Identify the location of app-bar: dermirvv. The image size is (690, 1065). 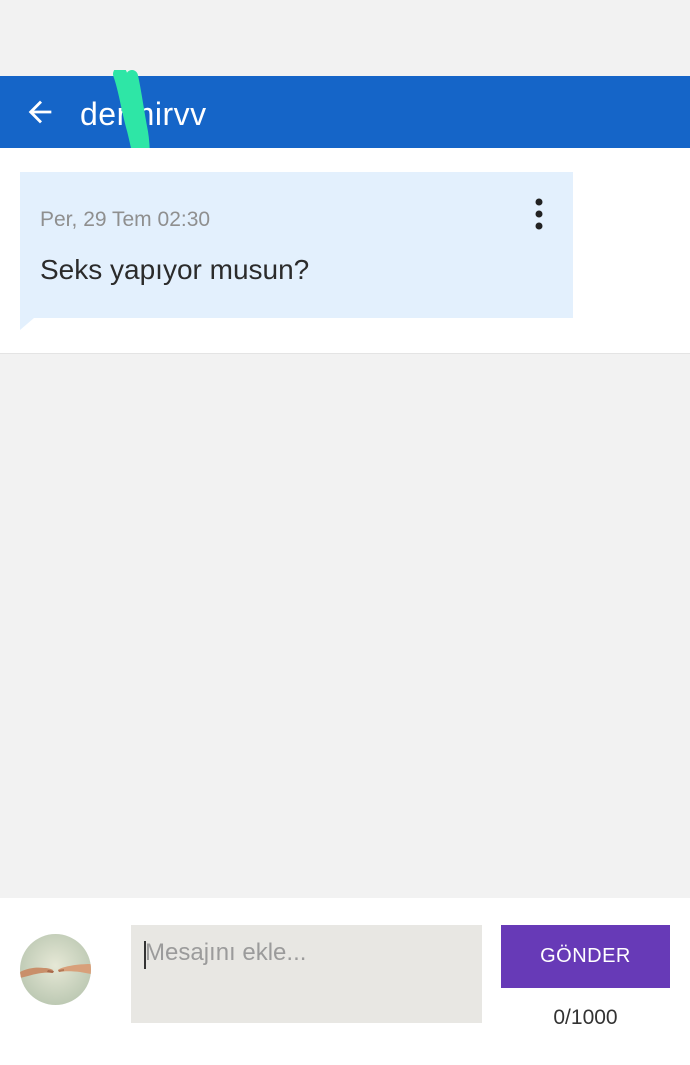
(345, 120).